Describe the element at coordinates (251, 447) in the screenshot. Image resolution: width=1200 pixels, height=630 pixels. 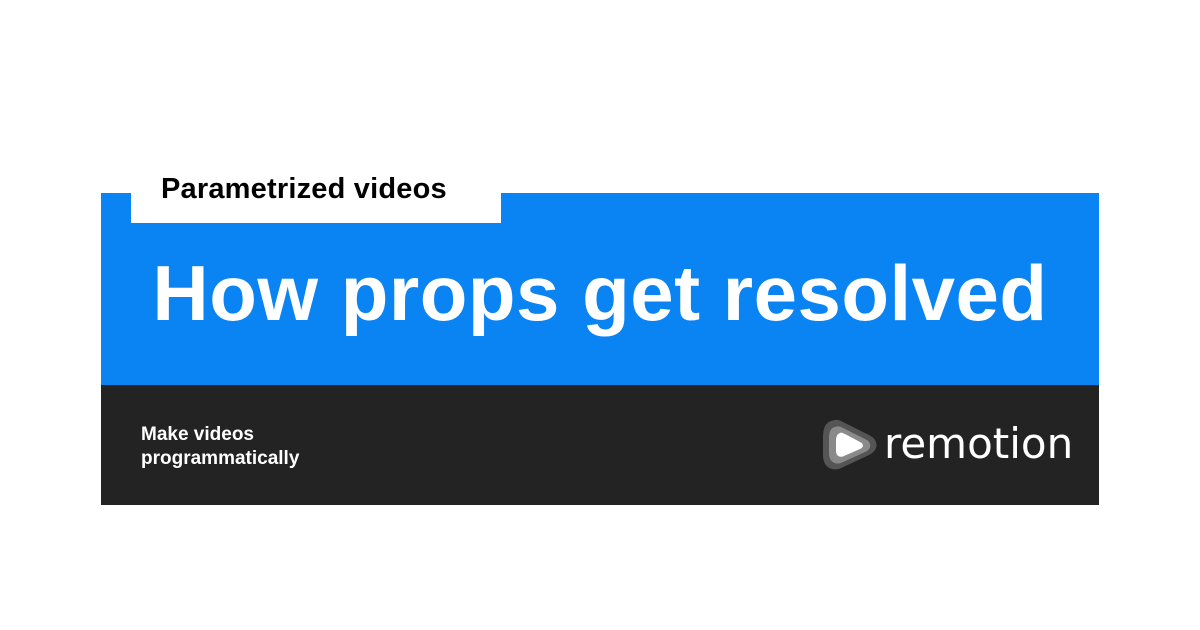
I see `tagline: Make videos programmatically` at that location.